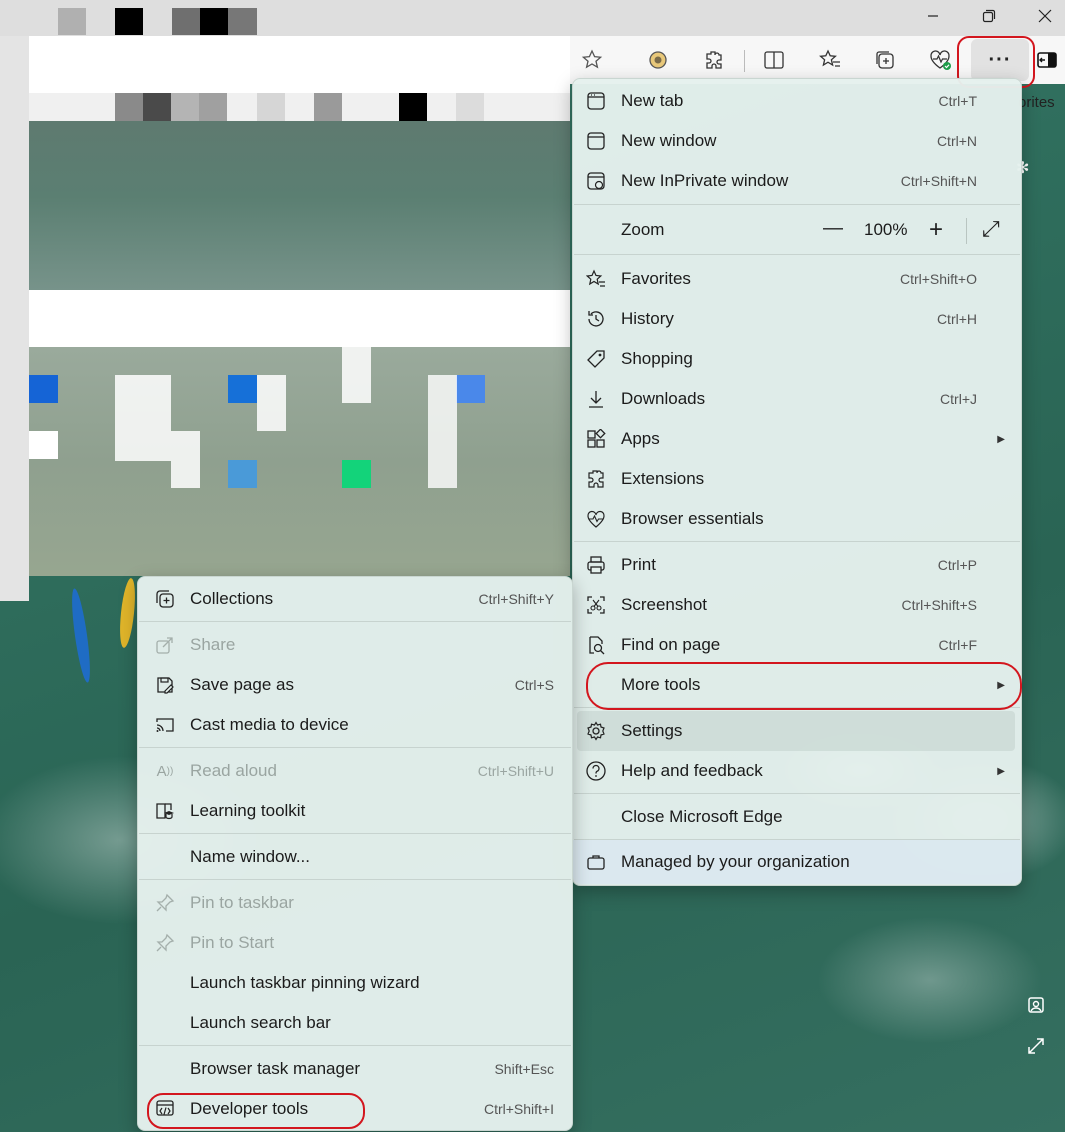 This screenshot has width=1065, height=1132. What do you see at coordinates (797, 439) in the screenshot?
I see `menu-item-apps: Apps ▶` at bounding box center [797, 439].